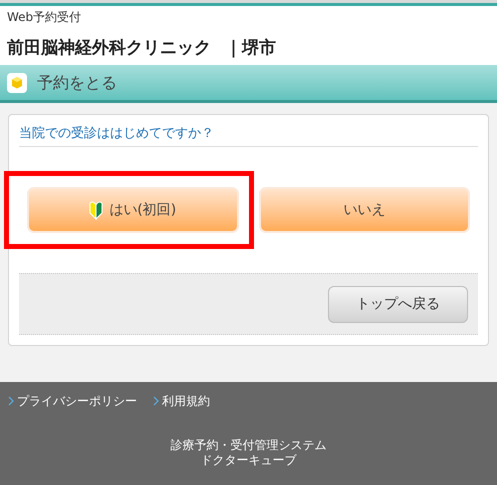 This screenshot has height=485, width=497. I want to click on back-to-top-button: トップへ戻る, so click(398, 304).